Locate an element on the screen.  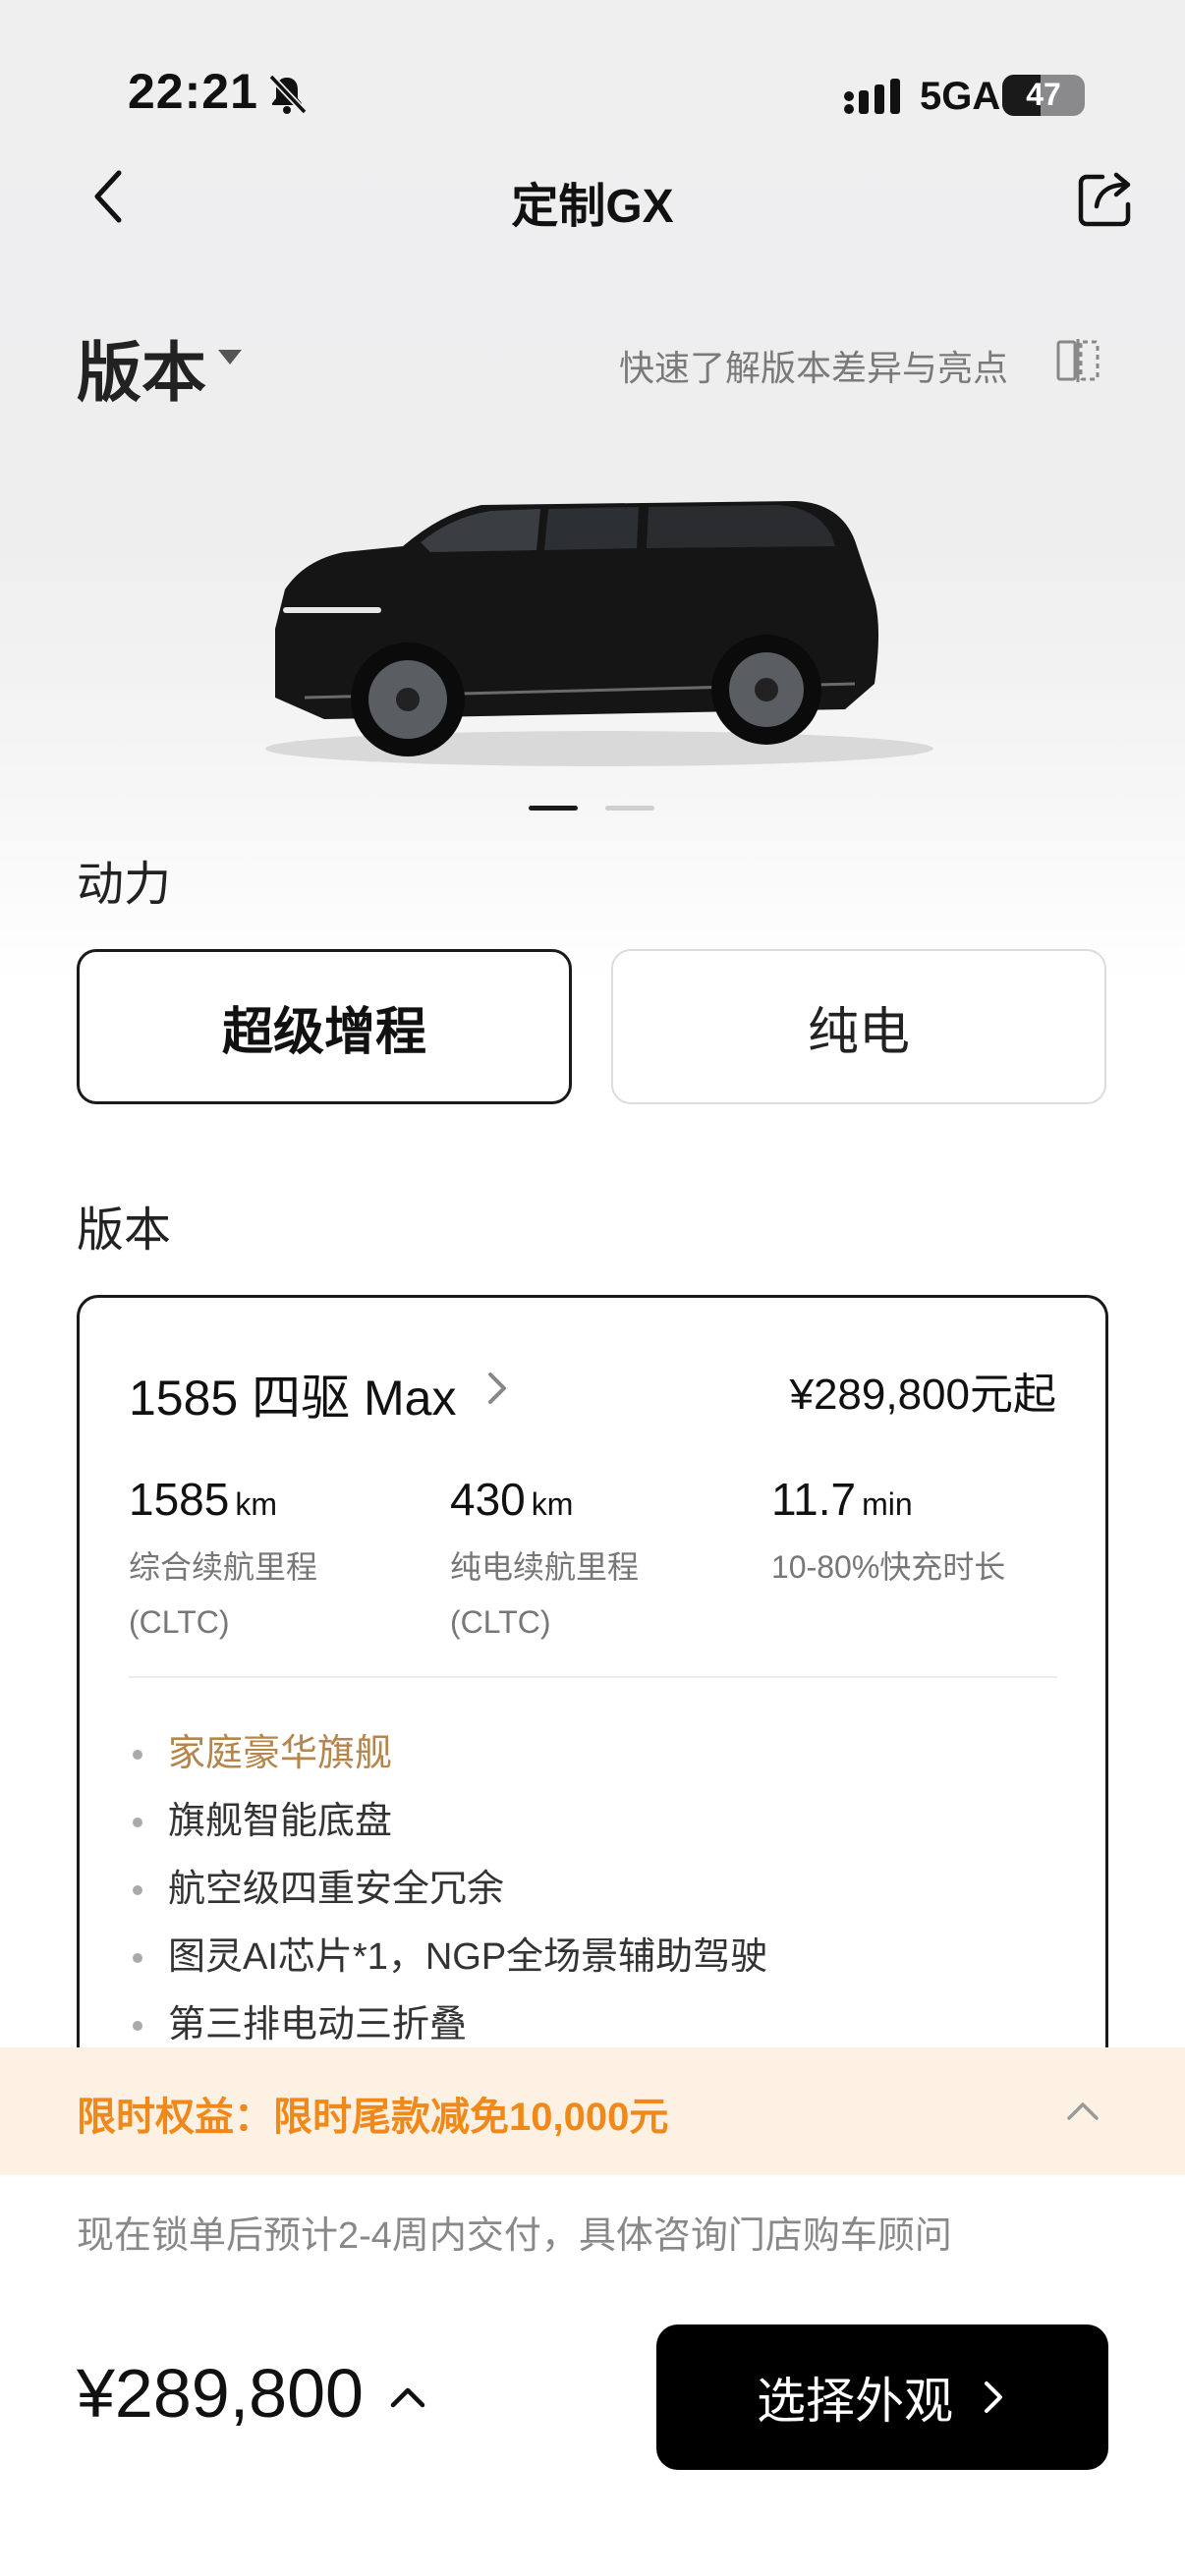
spec-value: 430 is located at coordinates (488, 1499).